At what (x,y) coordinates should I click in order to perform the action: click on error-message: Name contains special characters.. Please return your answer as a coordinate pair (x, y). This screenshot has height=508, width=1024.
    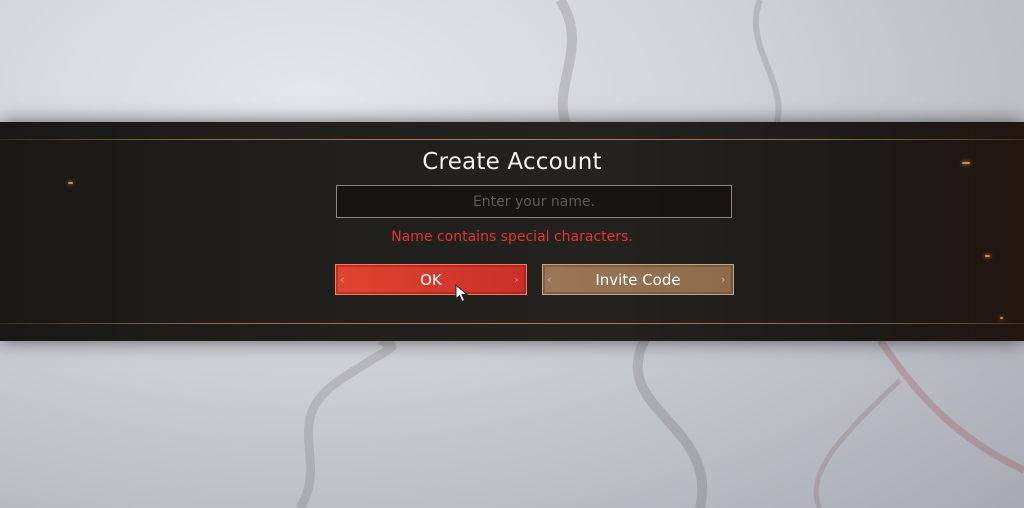
    Looking at the image, I should click on (512, 237).